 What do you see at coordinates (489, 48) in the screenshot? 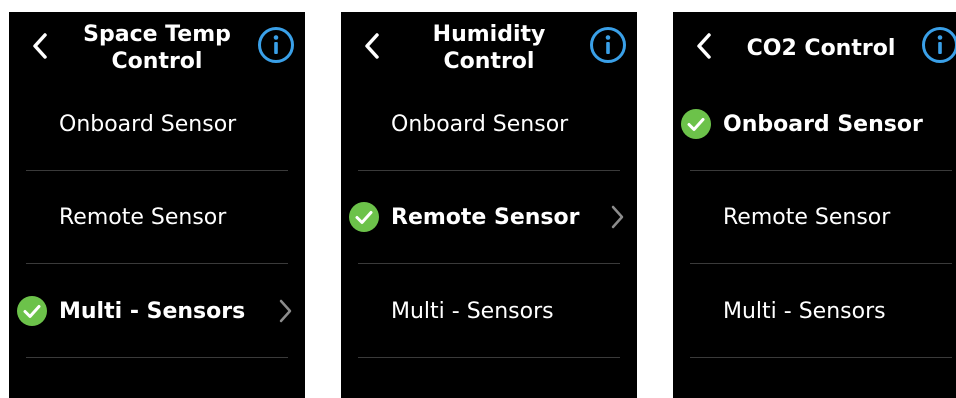
I see `page-title: Humidity Control` at bounding box center [489, 48].